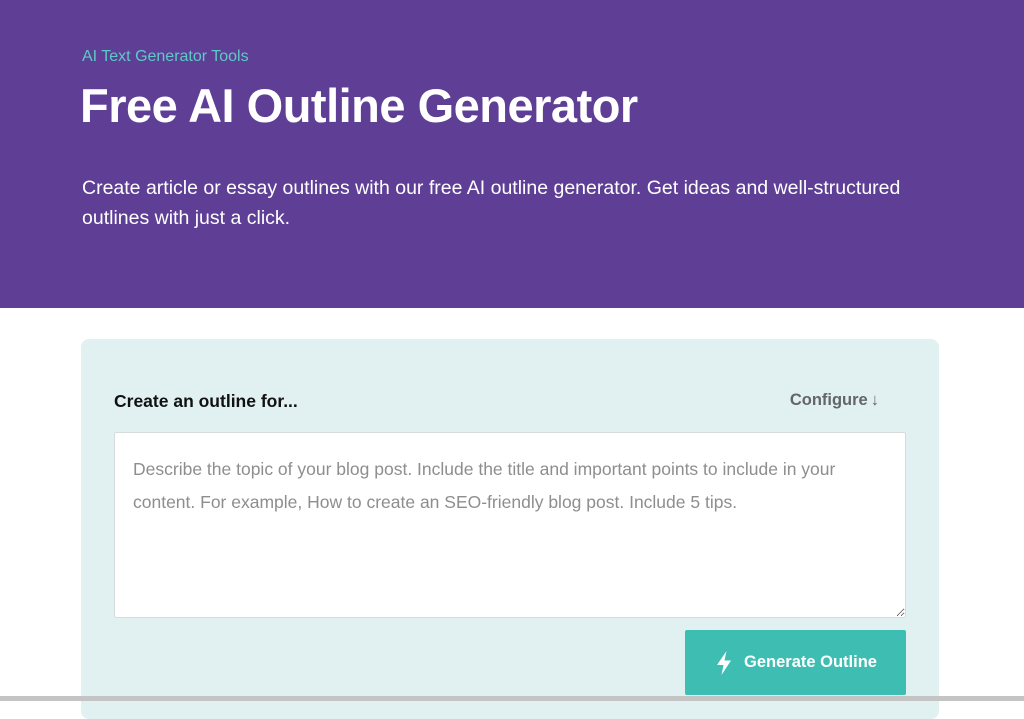  Describe the element at coordinates (874, 400) in the screenshot. I see `arrow-down-icon: ↓` at that location.